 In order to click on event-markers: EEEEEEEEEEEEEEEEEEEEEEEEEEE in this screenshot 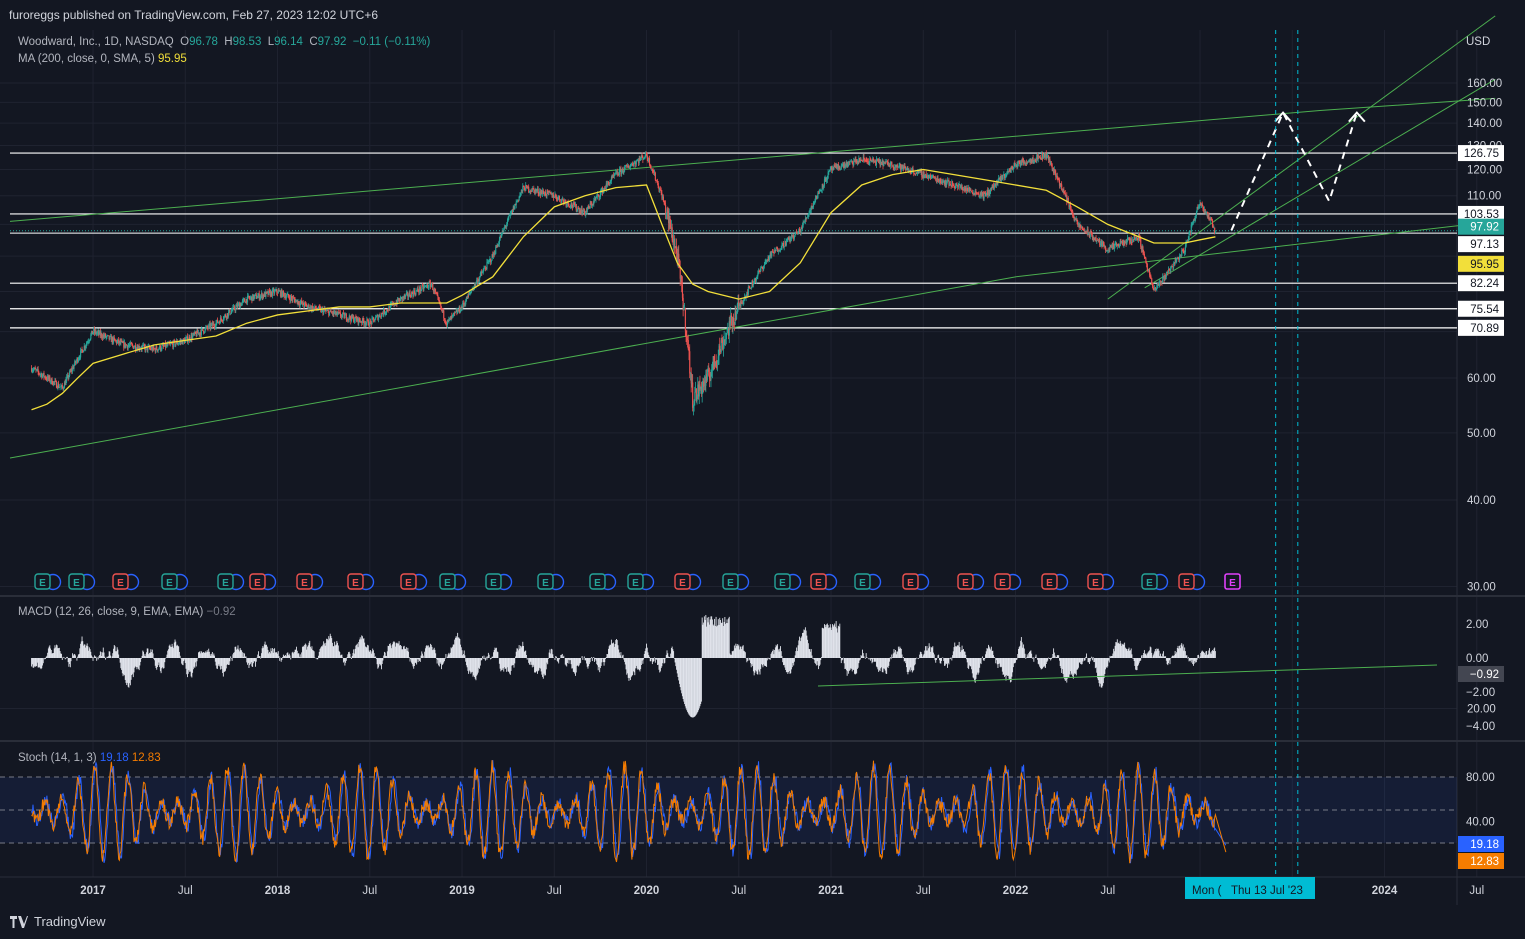, I will do `click(637, 582)`.